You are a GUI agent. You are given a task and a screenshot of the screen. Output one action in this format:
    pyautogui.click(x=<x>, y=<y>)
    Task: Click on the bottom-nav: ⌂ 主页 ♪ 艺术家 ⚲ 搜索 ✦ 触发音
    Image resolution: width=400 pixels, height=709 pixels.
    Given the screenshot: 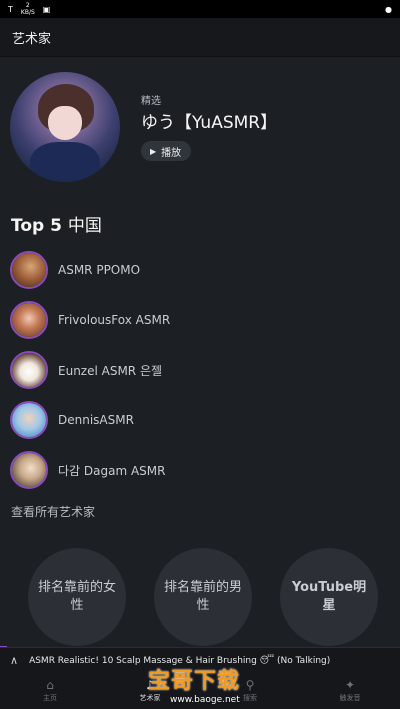 What is the action you would take?
    pyautogui.click(x=200, y=691)
    